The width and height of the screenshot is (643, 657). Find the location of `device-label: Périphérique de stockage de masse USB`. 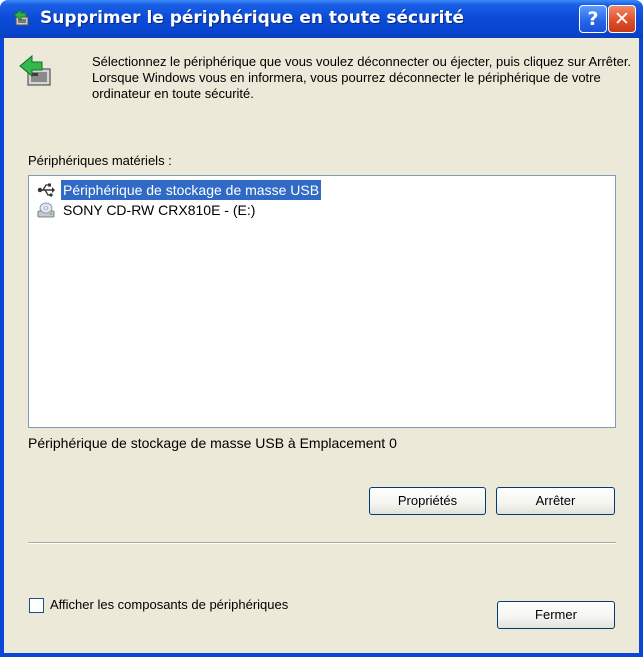

device-label: Périphérique de stockage de masse USB is located at coordinates (191, 190).